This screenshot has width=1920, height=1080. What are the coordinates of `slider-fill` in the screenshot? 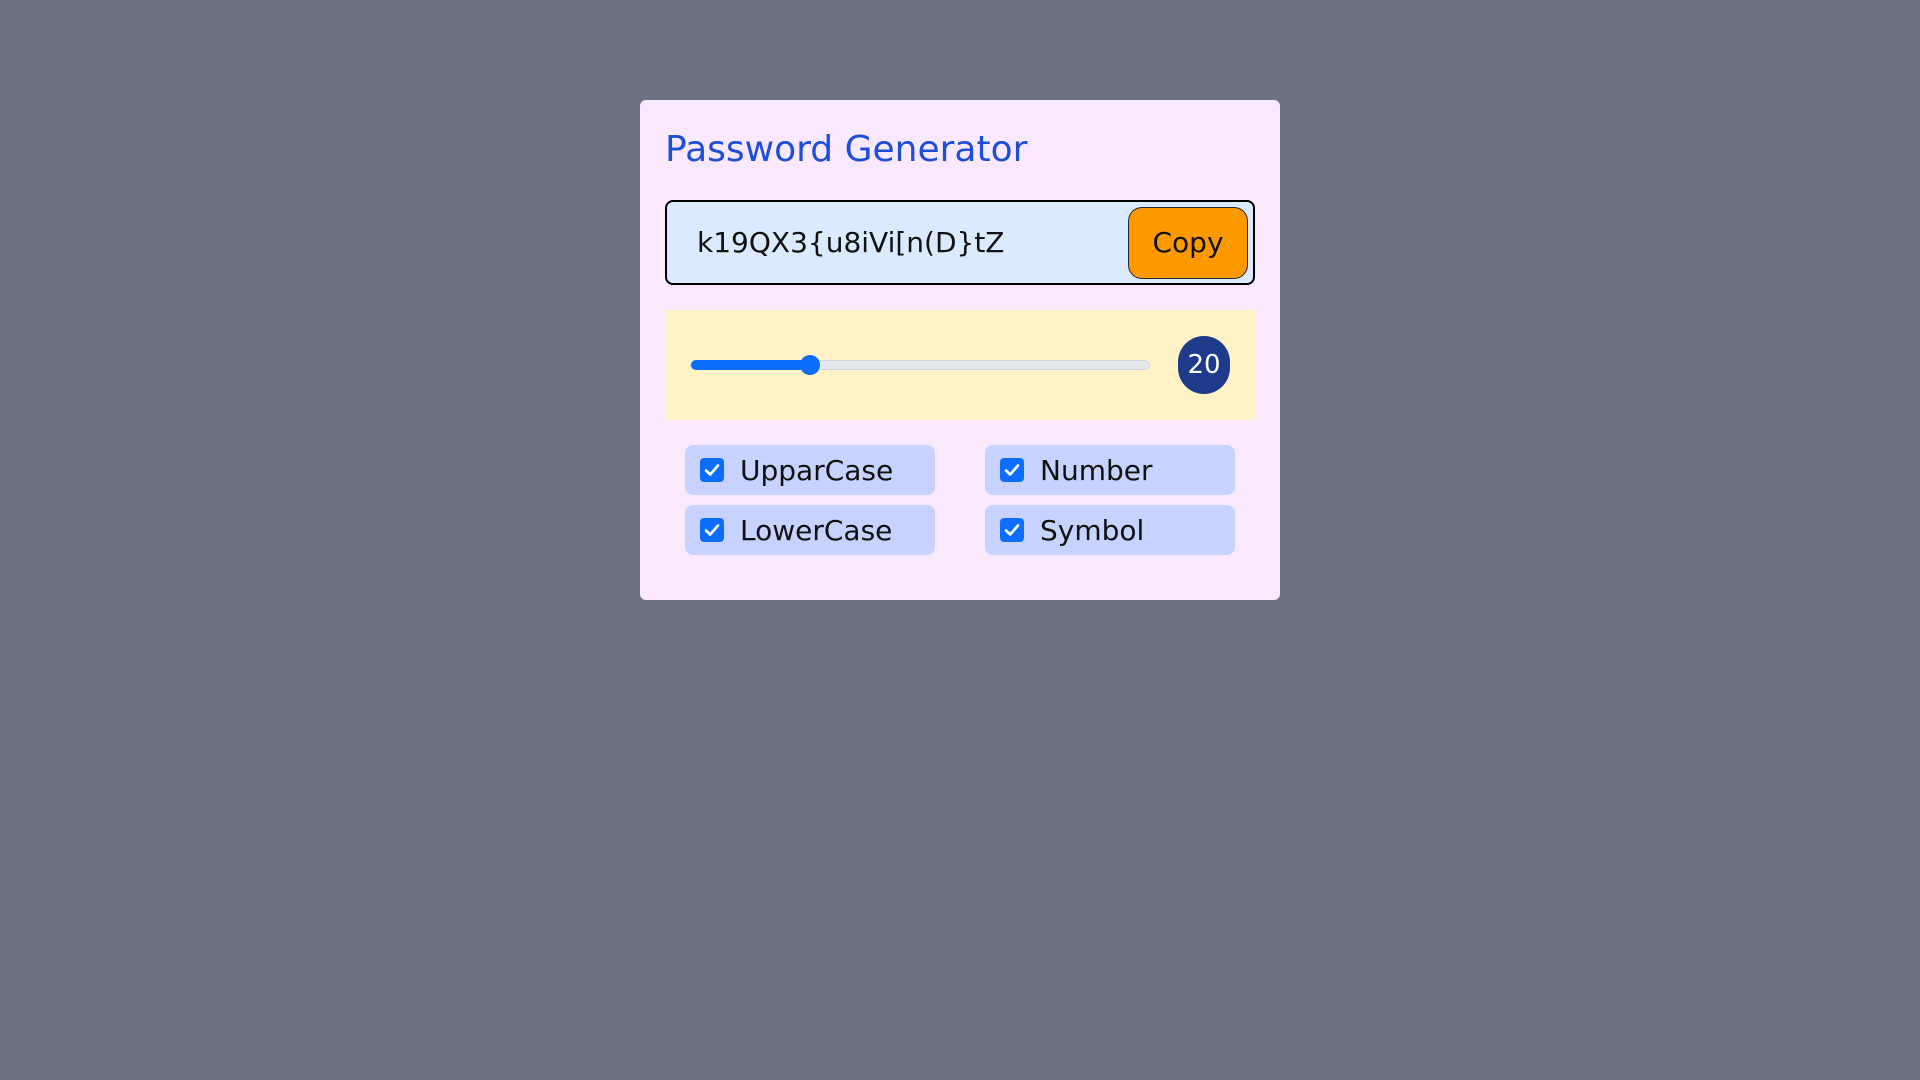 It's located at (751, 365).